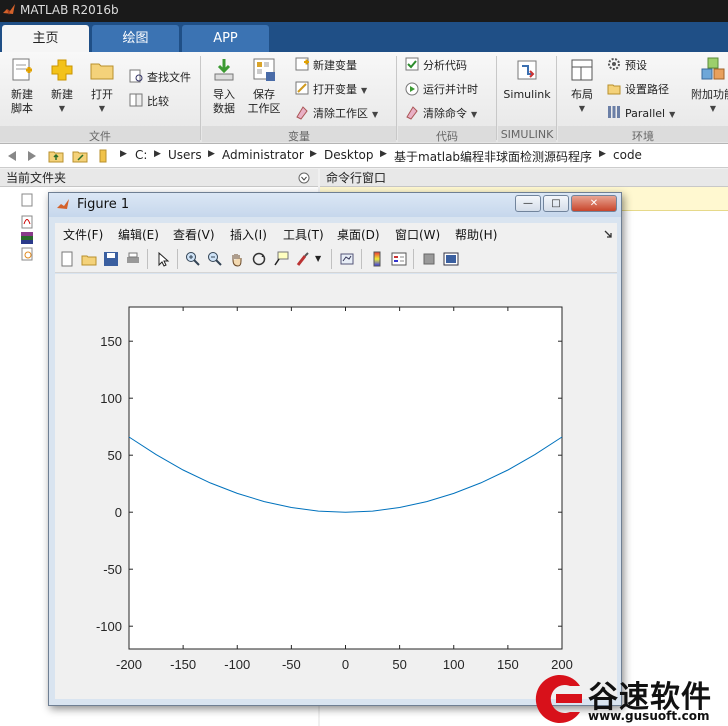 This screenshot has height=726, width=728. I want to click on minimize-button: —, so click(528, 203).